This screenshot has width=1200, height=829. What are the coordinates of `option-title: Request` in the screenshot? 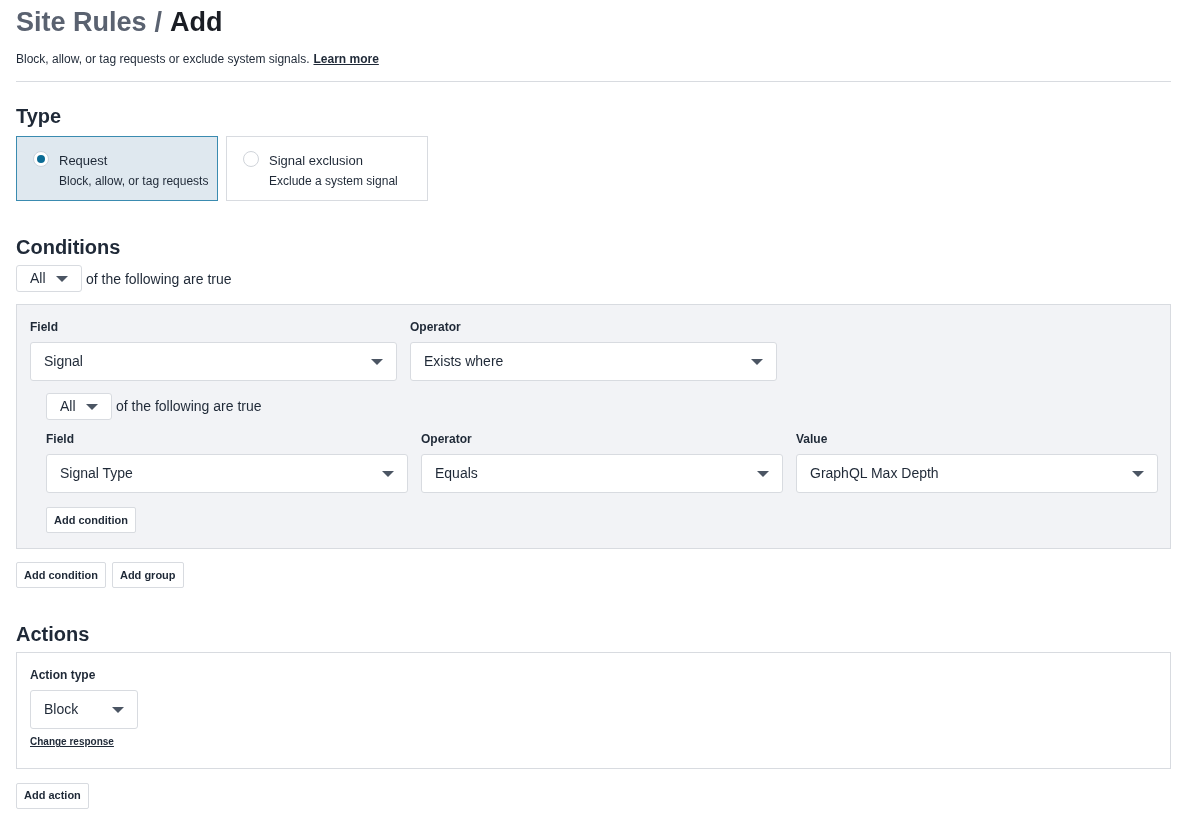 It's located at (84, 161).